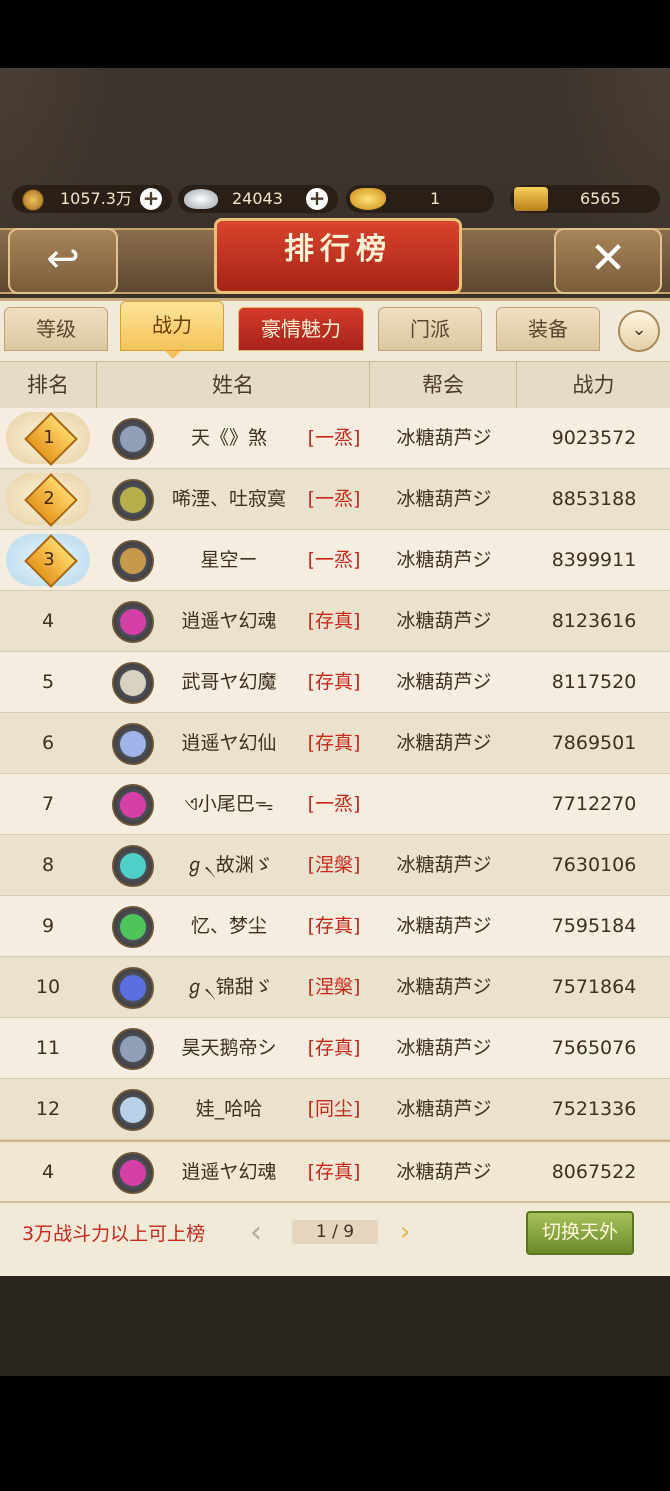 This screenshot has height=1491, width=670. What do you see at coordinates (48, 743) in the screenshot?
I see `player-rank: 6` at bounding box center [48, 743].